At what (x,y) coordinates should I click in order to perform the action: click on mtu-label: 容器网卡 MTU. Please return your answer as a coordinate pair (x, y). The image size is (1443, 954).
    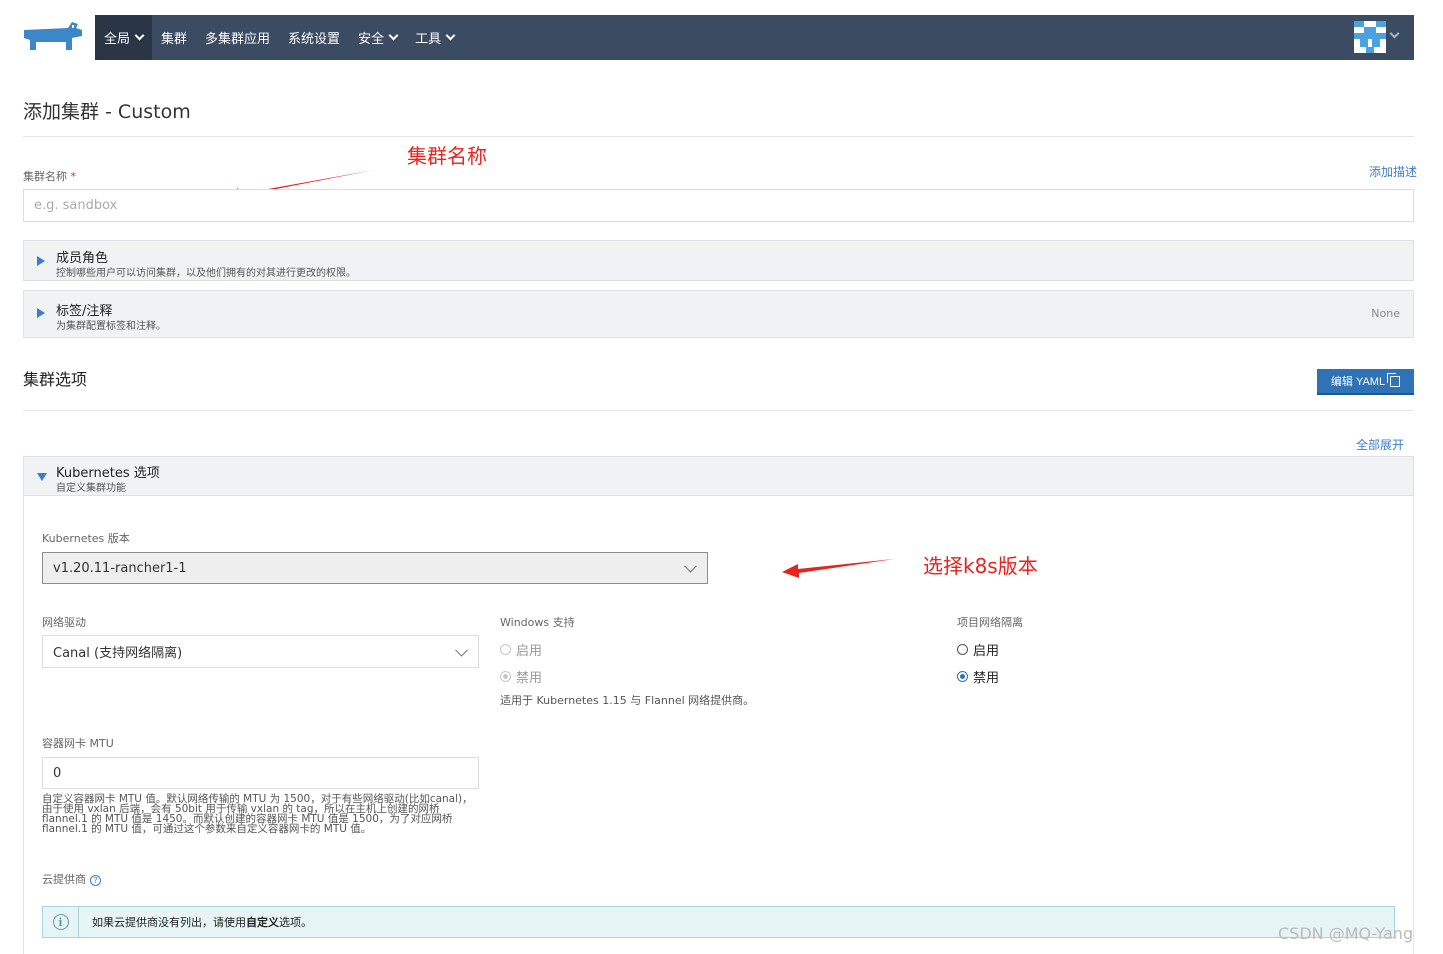
    Looking at the image, I should click on (78, 743).